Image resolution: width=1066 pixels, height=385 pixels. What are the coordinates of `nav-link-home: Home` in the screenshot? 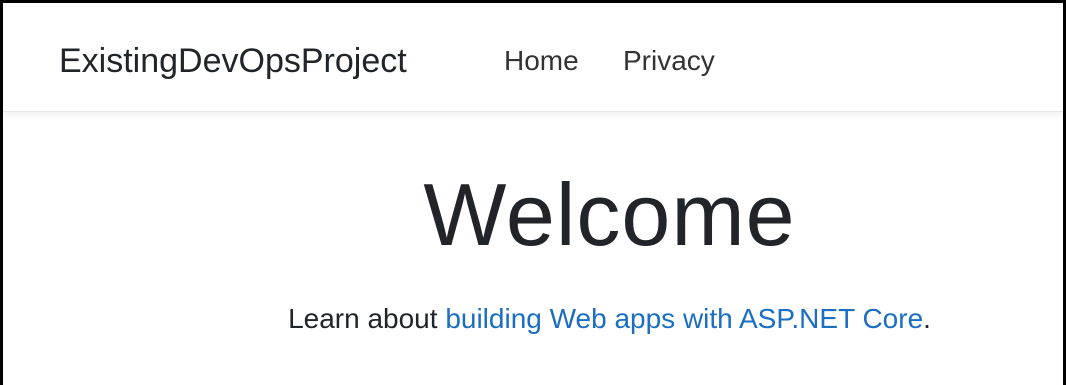 It's located at (541, 61).